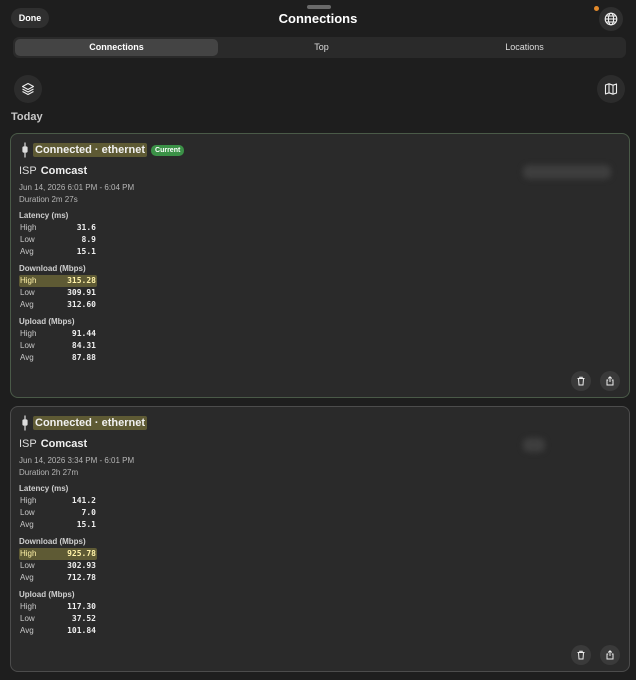  I want to click on metric-row-low: Low 8.9, so click(58, 240).